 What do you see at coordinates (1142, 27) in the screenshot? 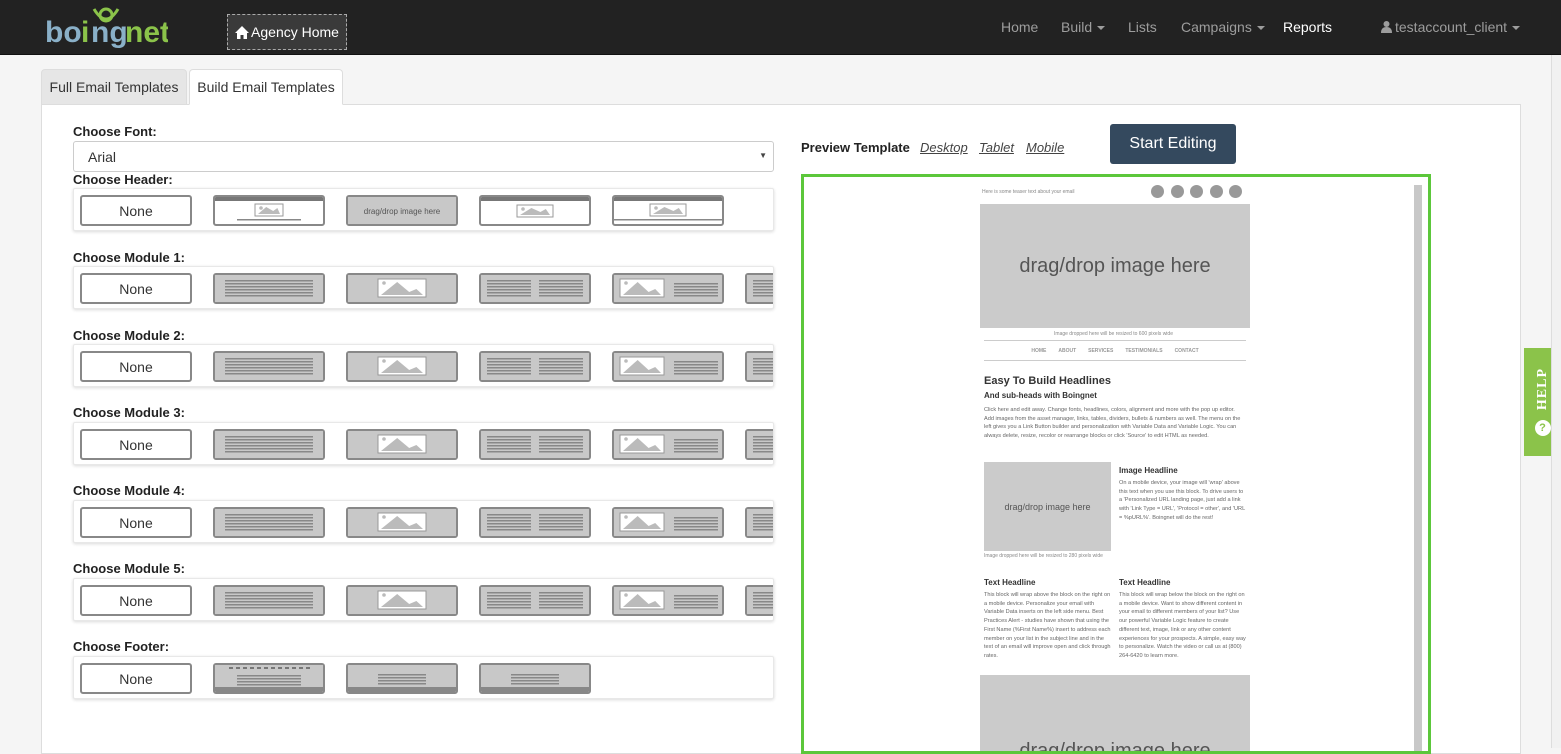
I see `nav-lists: Lists` at bounding box center [1142, 27].